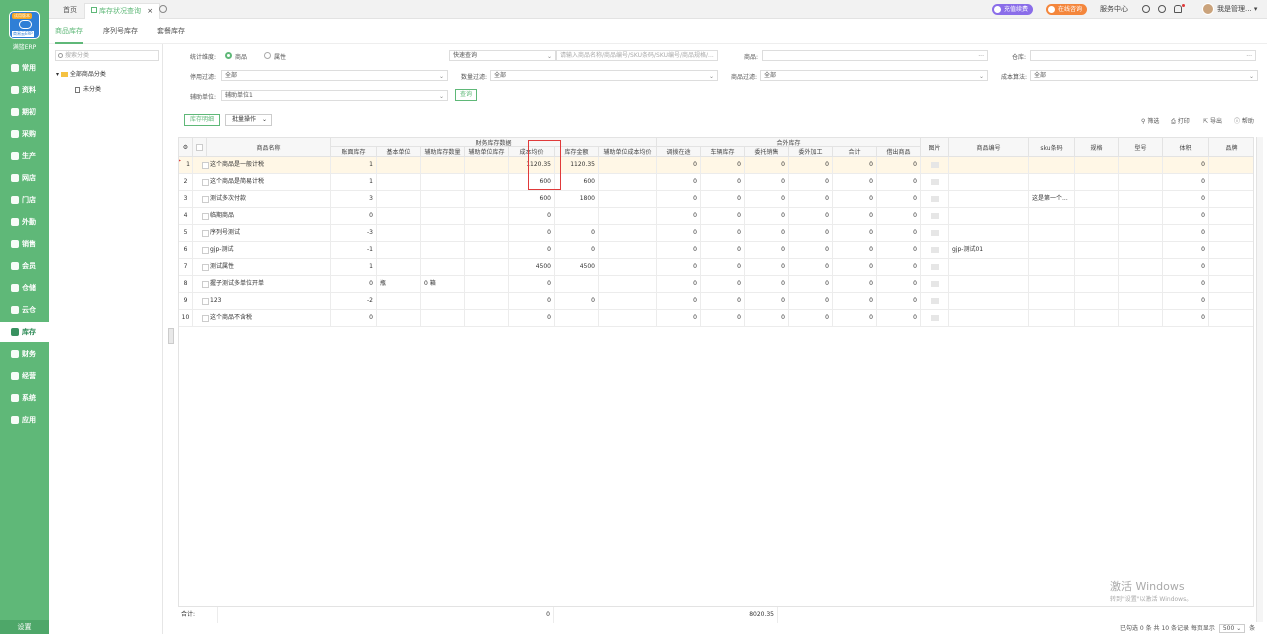  Describe the element at coordinates (744, 77) in the screenshot. I see `goods-filter-label: 商品过滤:` at that location.